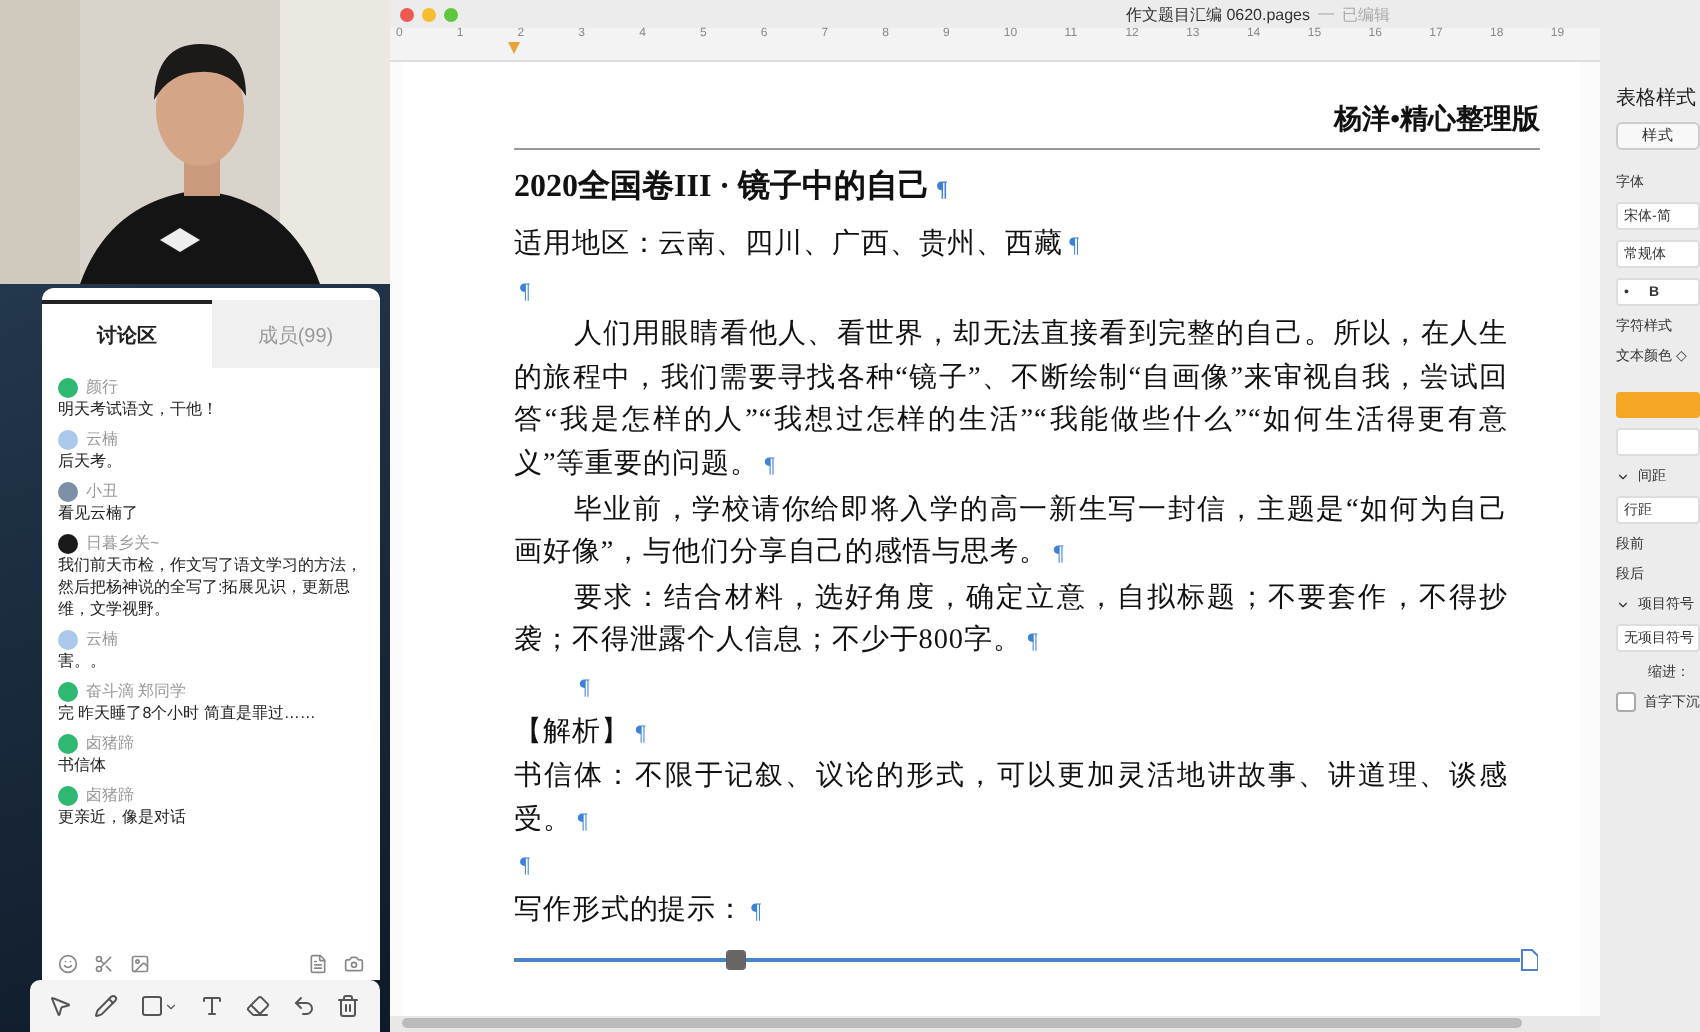  I want to click on inspector-title: 表格样式, so click(1657, 98).